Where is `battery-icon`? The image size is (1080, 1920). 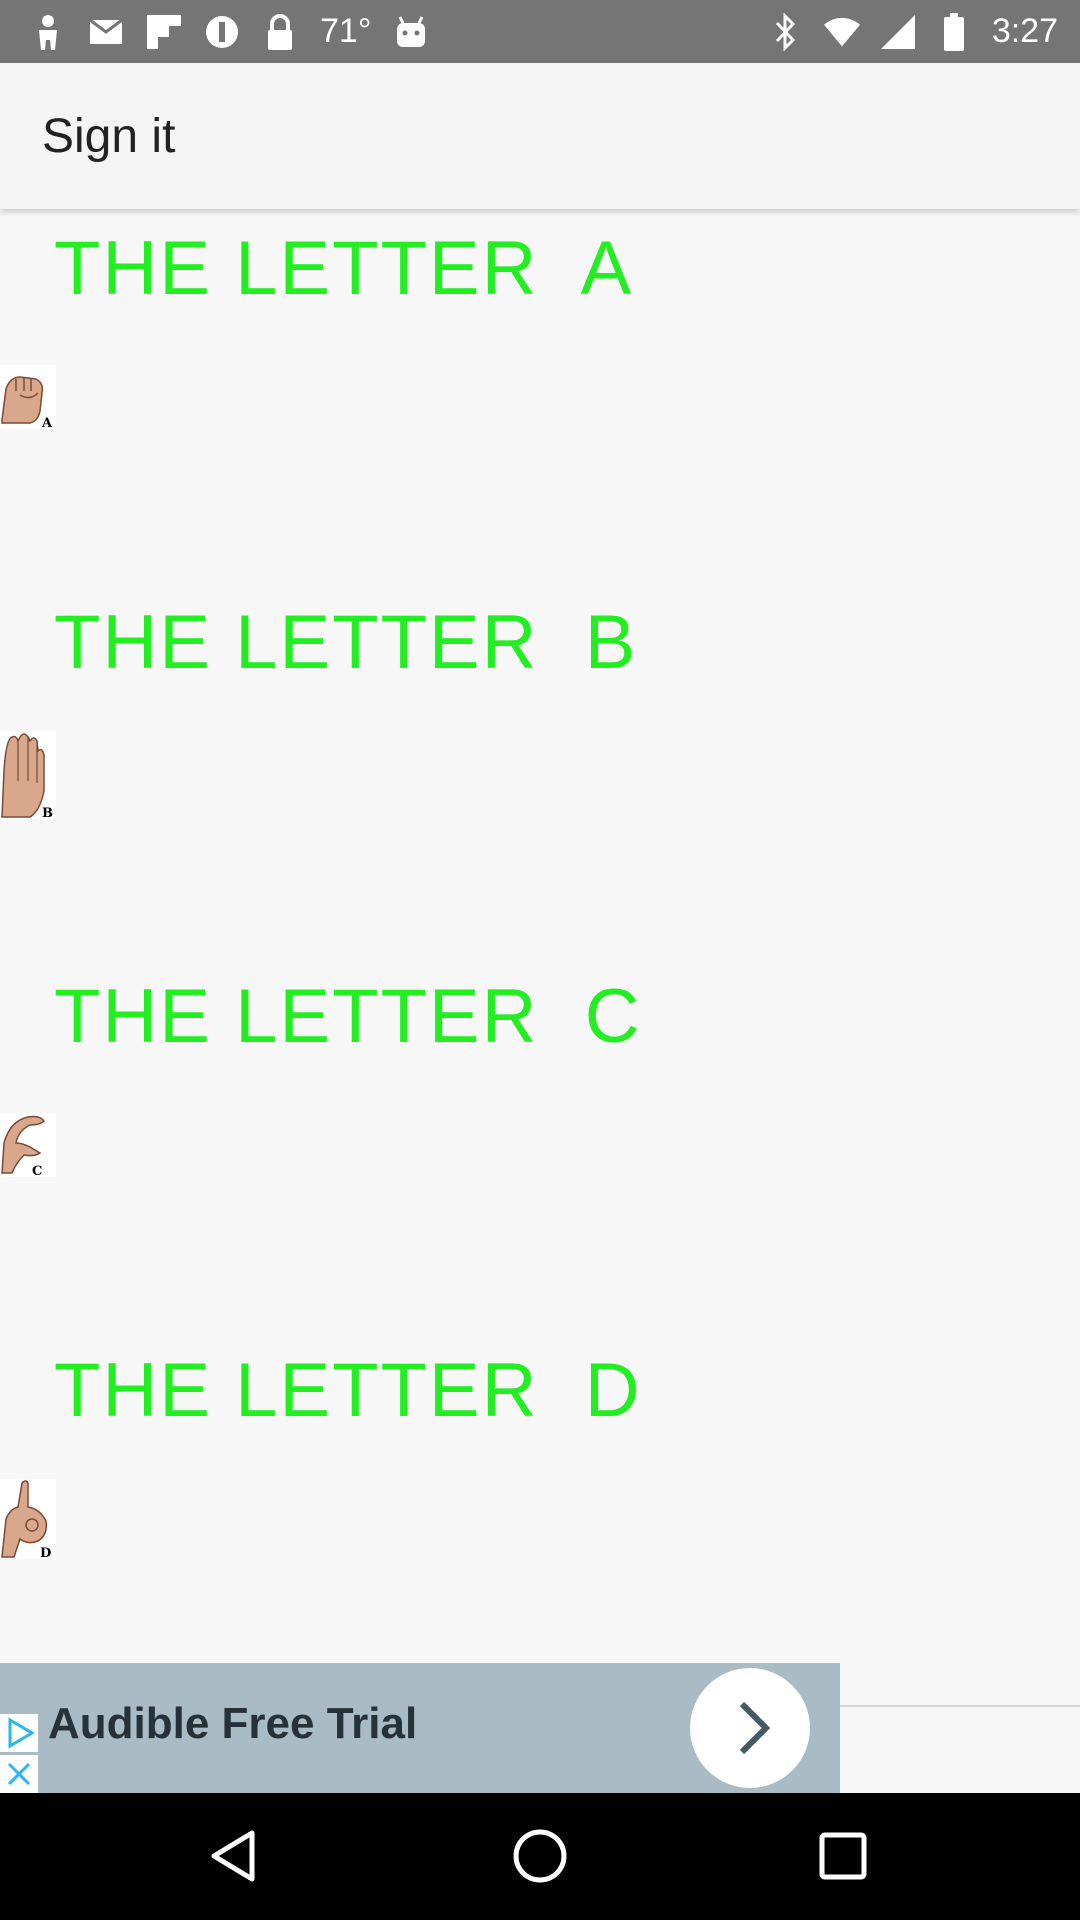
battery-icon is located at coordinates (954, 32).